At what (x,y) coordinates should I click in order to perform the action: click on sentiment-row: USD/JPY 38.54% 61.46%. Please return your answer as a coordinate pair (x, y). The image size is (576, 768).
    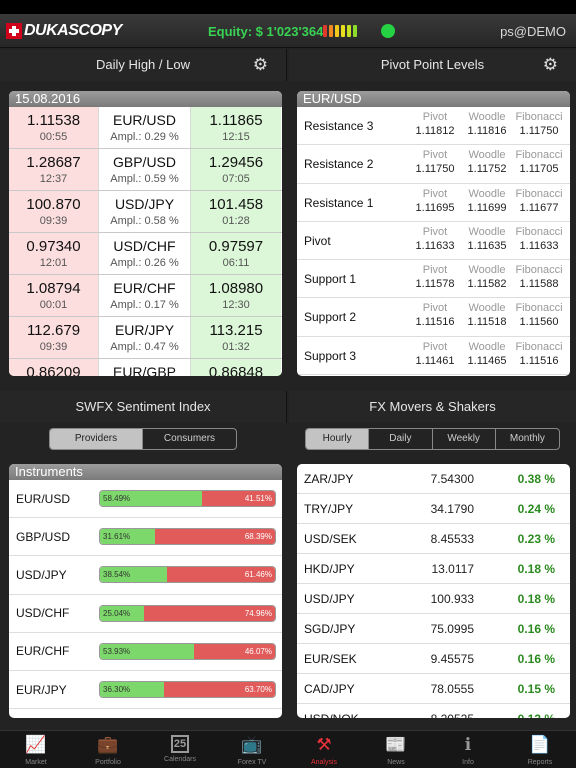
    Looking at the image, I should click on (145, 575).